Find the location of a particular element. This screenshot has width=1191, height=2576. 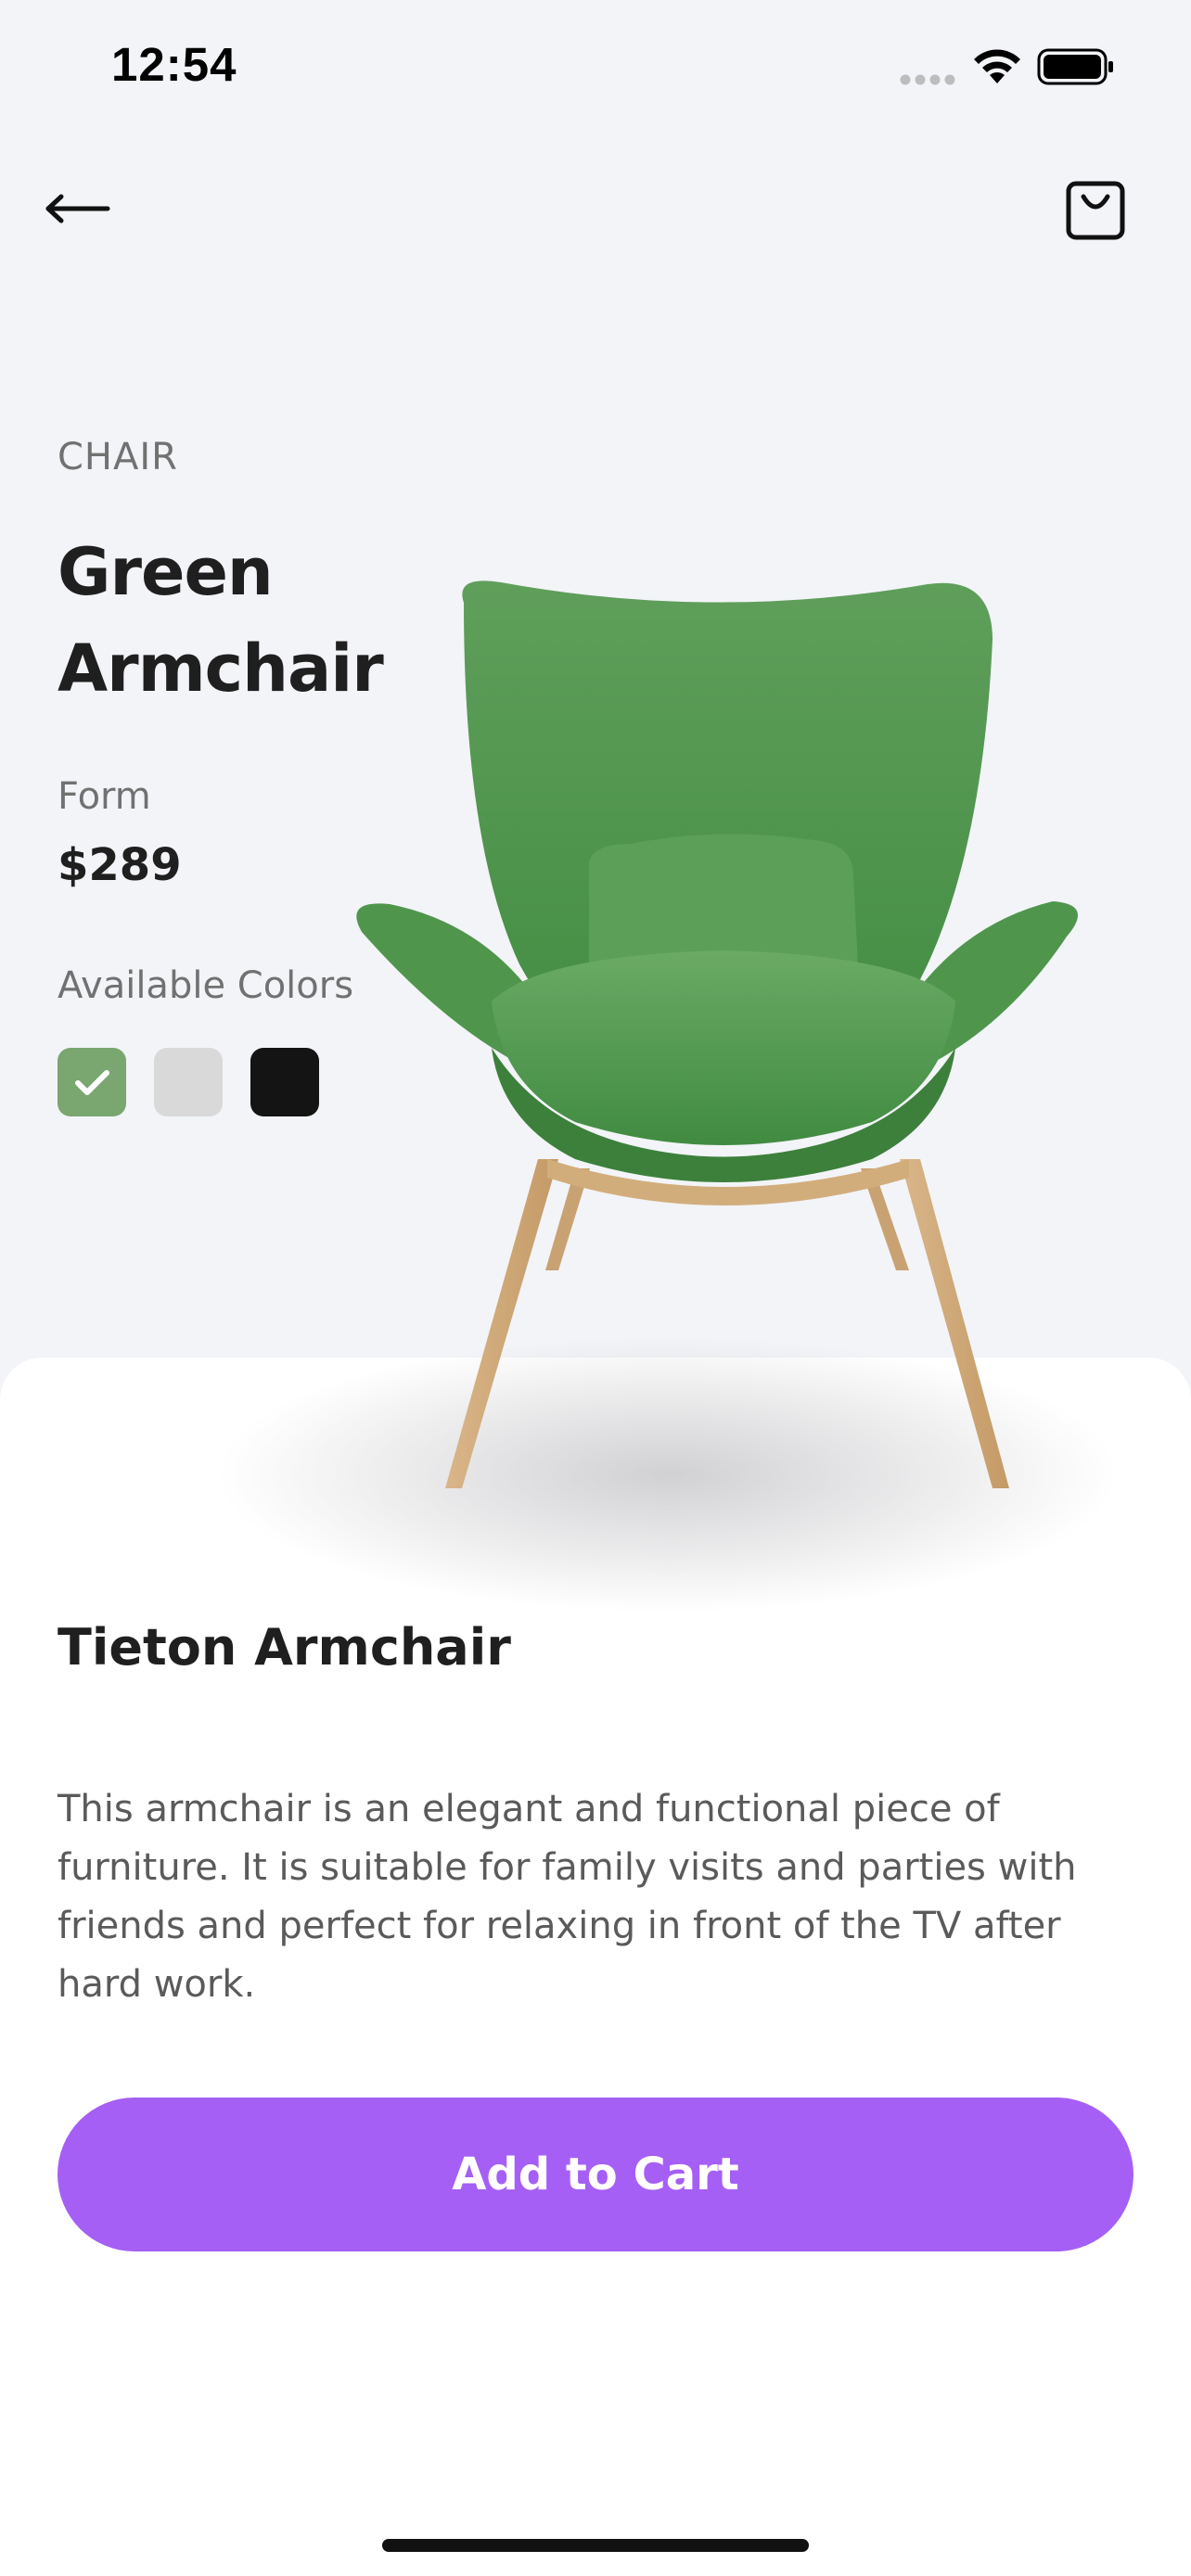

wifi-icon is located at coordinates (997, 66).